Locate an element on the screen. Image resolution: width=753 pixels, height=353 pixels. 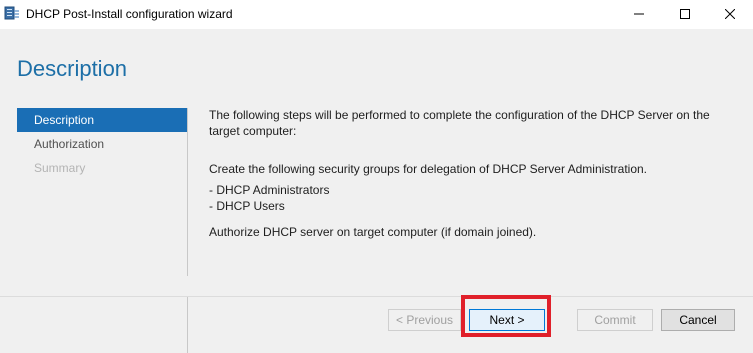
page-title: Description is located at coordinates (72, 68).